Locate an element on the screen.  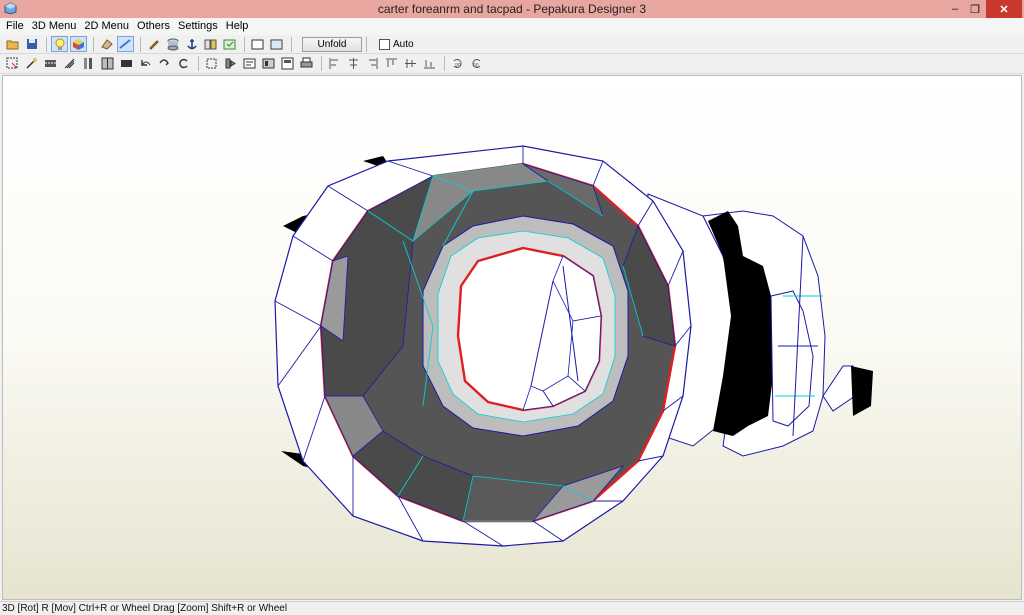
layout-icon is located at coordinates (268, 64).